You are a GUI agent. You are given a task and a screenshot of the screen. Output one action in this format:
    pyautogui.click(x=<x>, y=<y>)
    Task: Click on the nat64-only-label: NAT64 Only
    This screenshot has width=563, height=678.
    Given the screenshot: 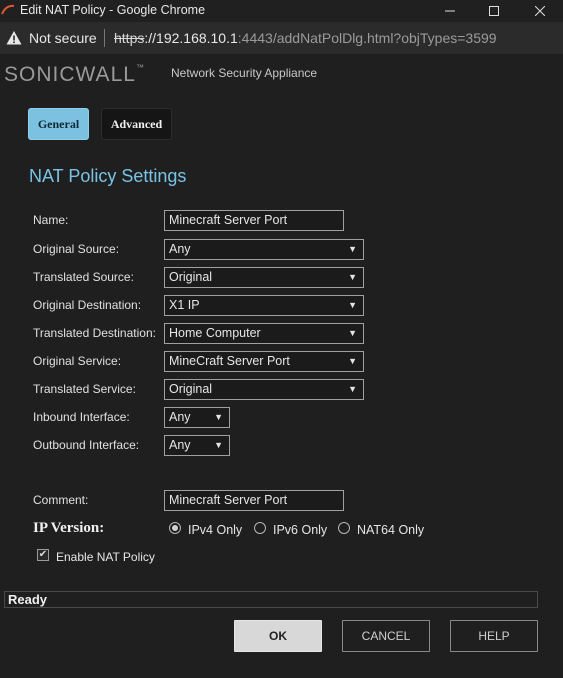 What is the action you would take?
    pyautogui.click(x=390, y=530)
    